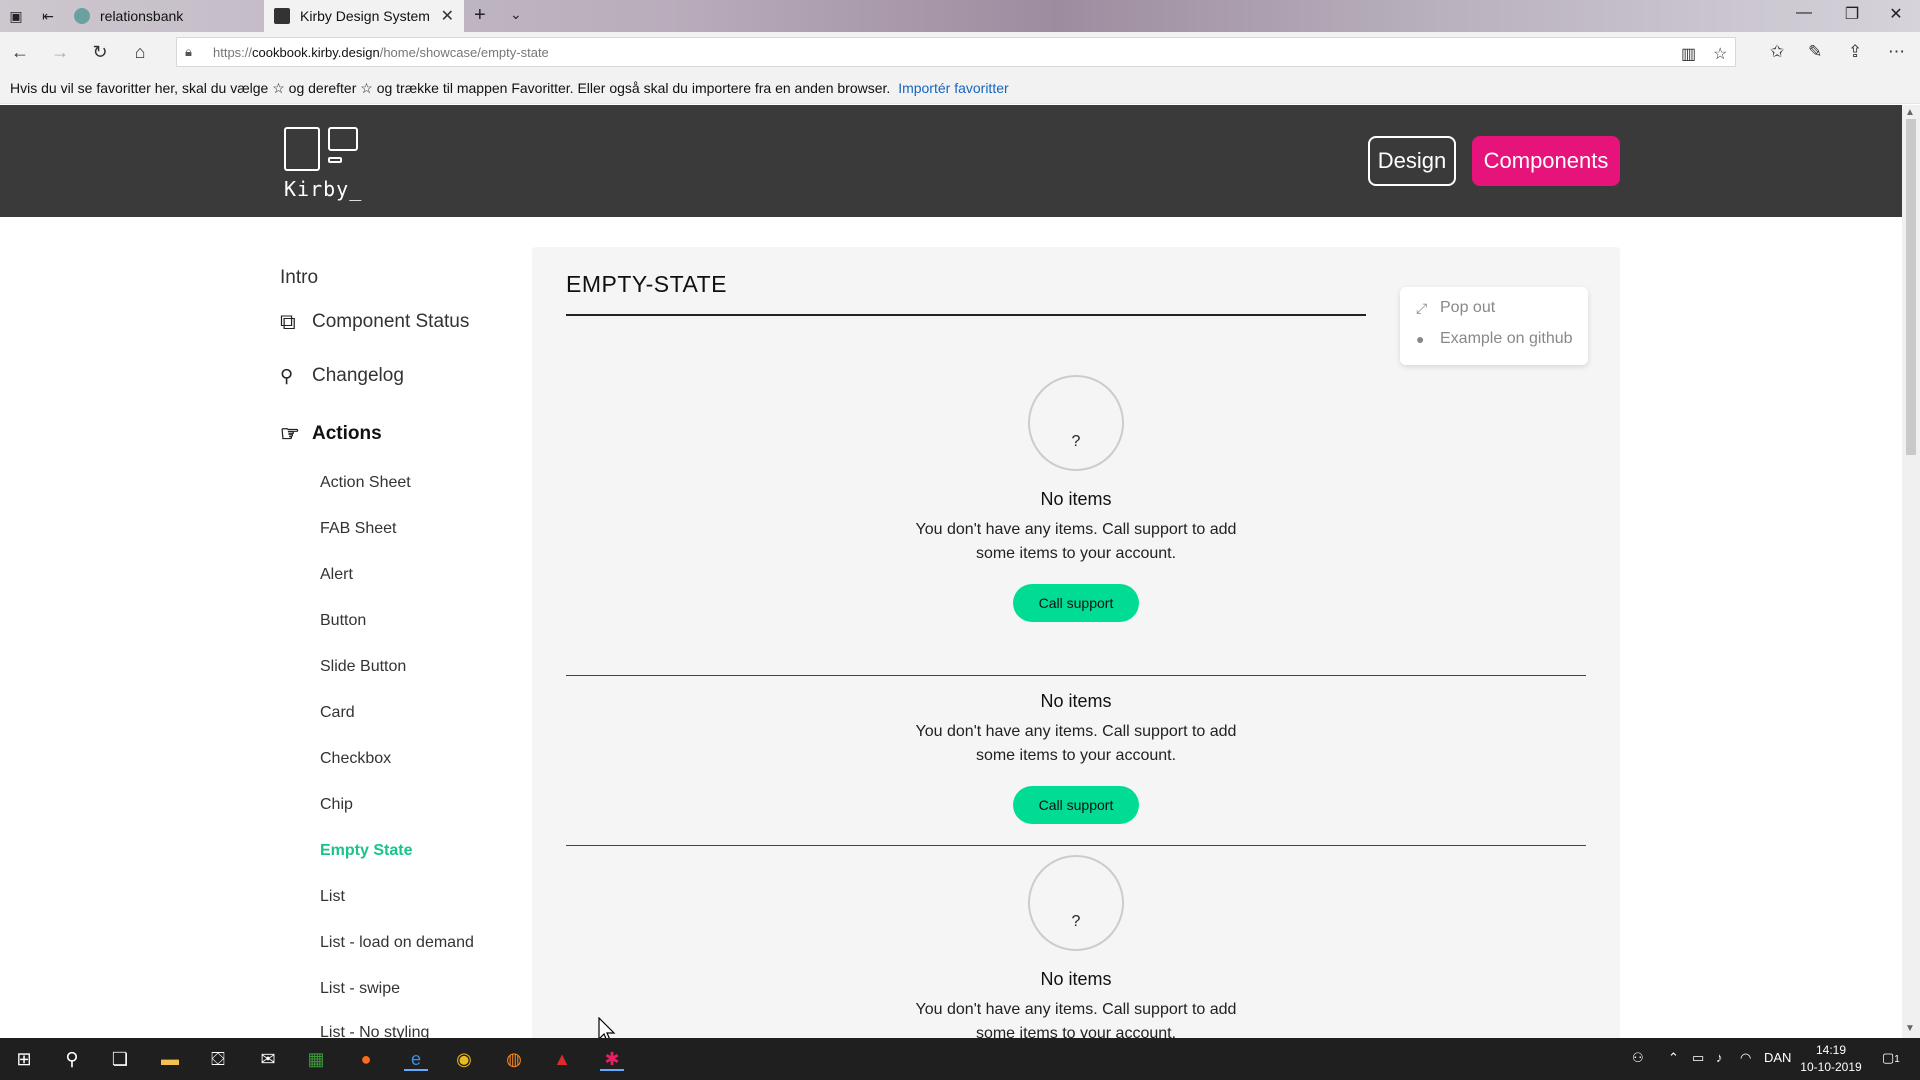 The width and height of the screenshot is (1920, 1080). Describe the element at coordinates (48, 16) in the screenshot. I see `set-aside-tabs-icon: ⇤` at that location.